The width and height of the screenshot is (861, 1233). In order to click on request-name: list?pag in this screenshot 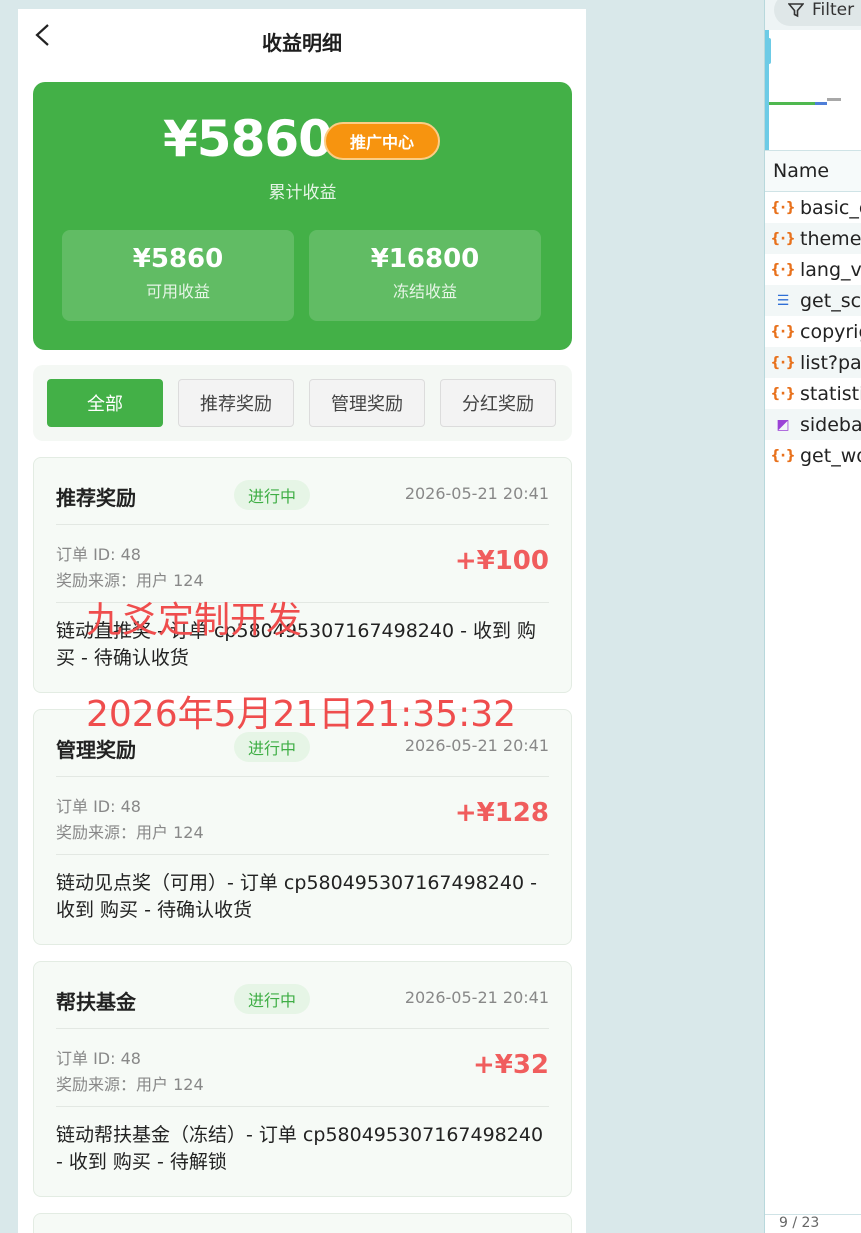, I will do `click(830, 362)`.